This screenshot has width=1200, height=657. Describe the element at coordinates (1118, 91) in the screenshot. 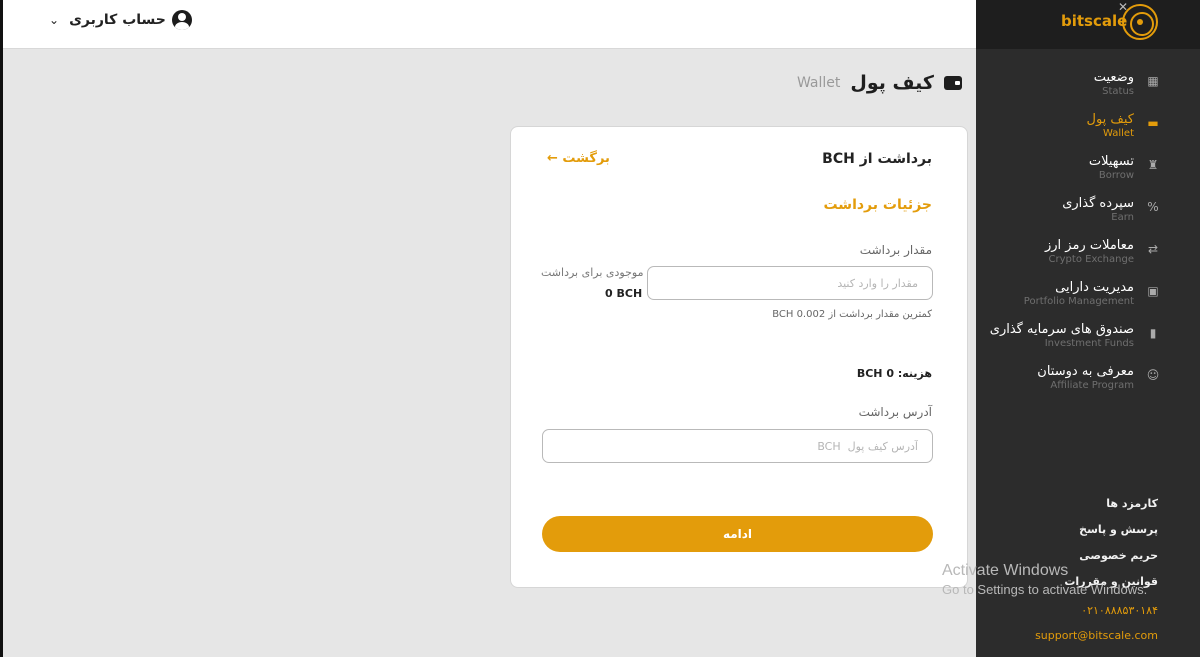

I see `sidebar-item-sublabel: Status` at that location.